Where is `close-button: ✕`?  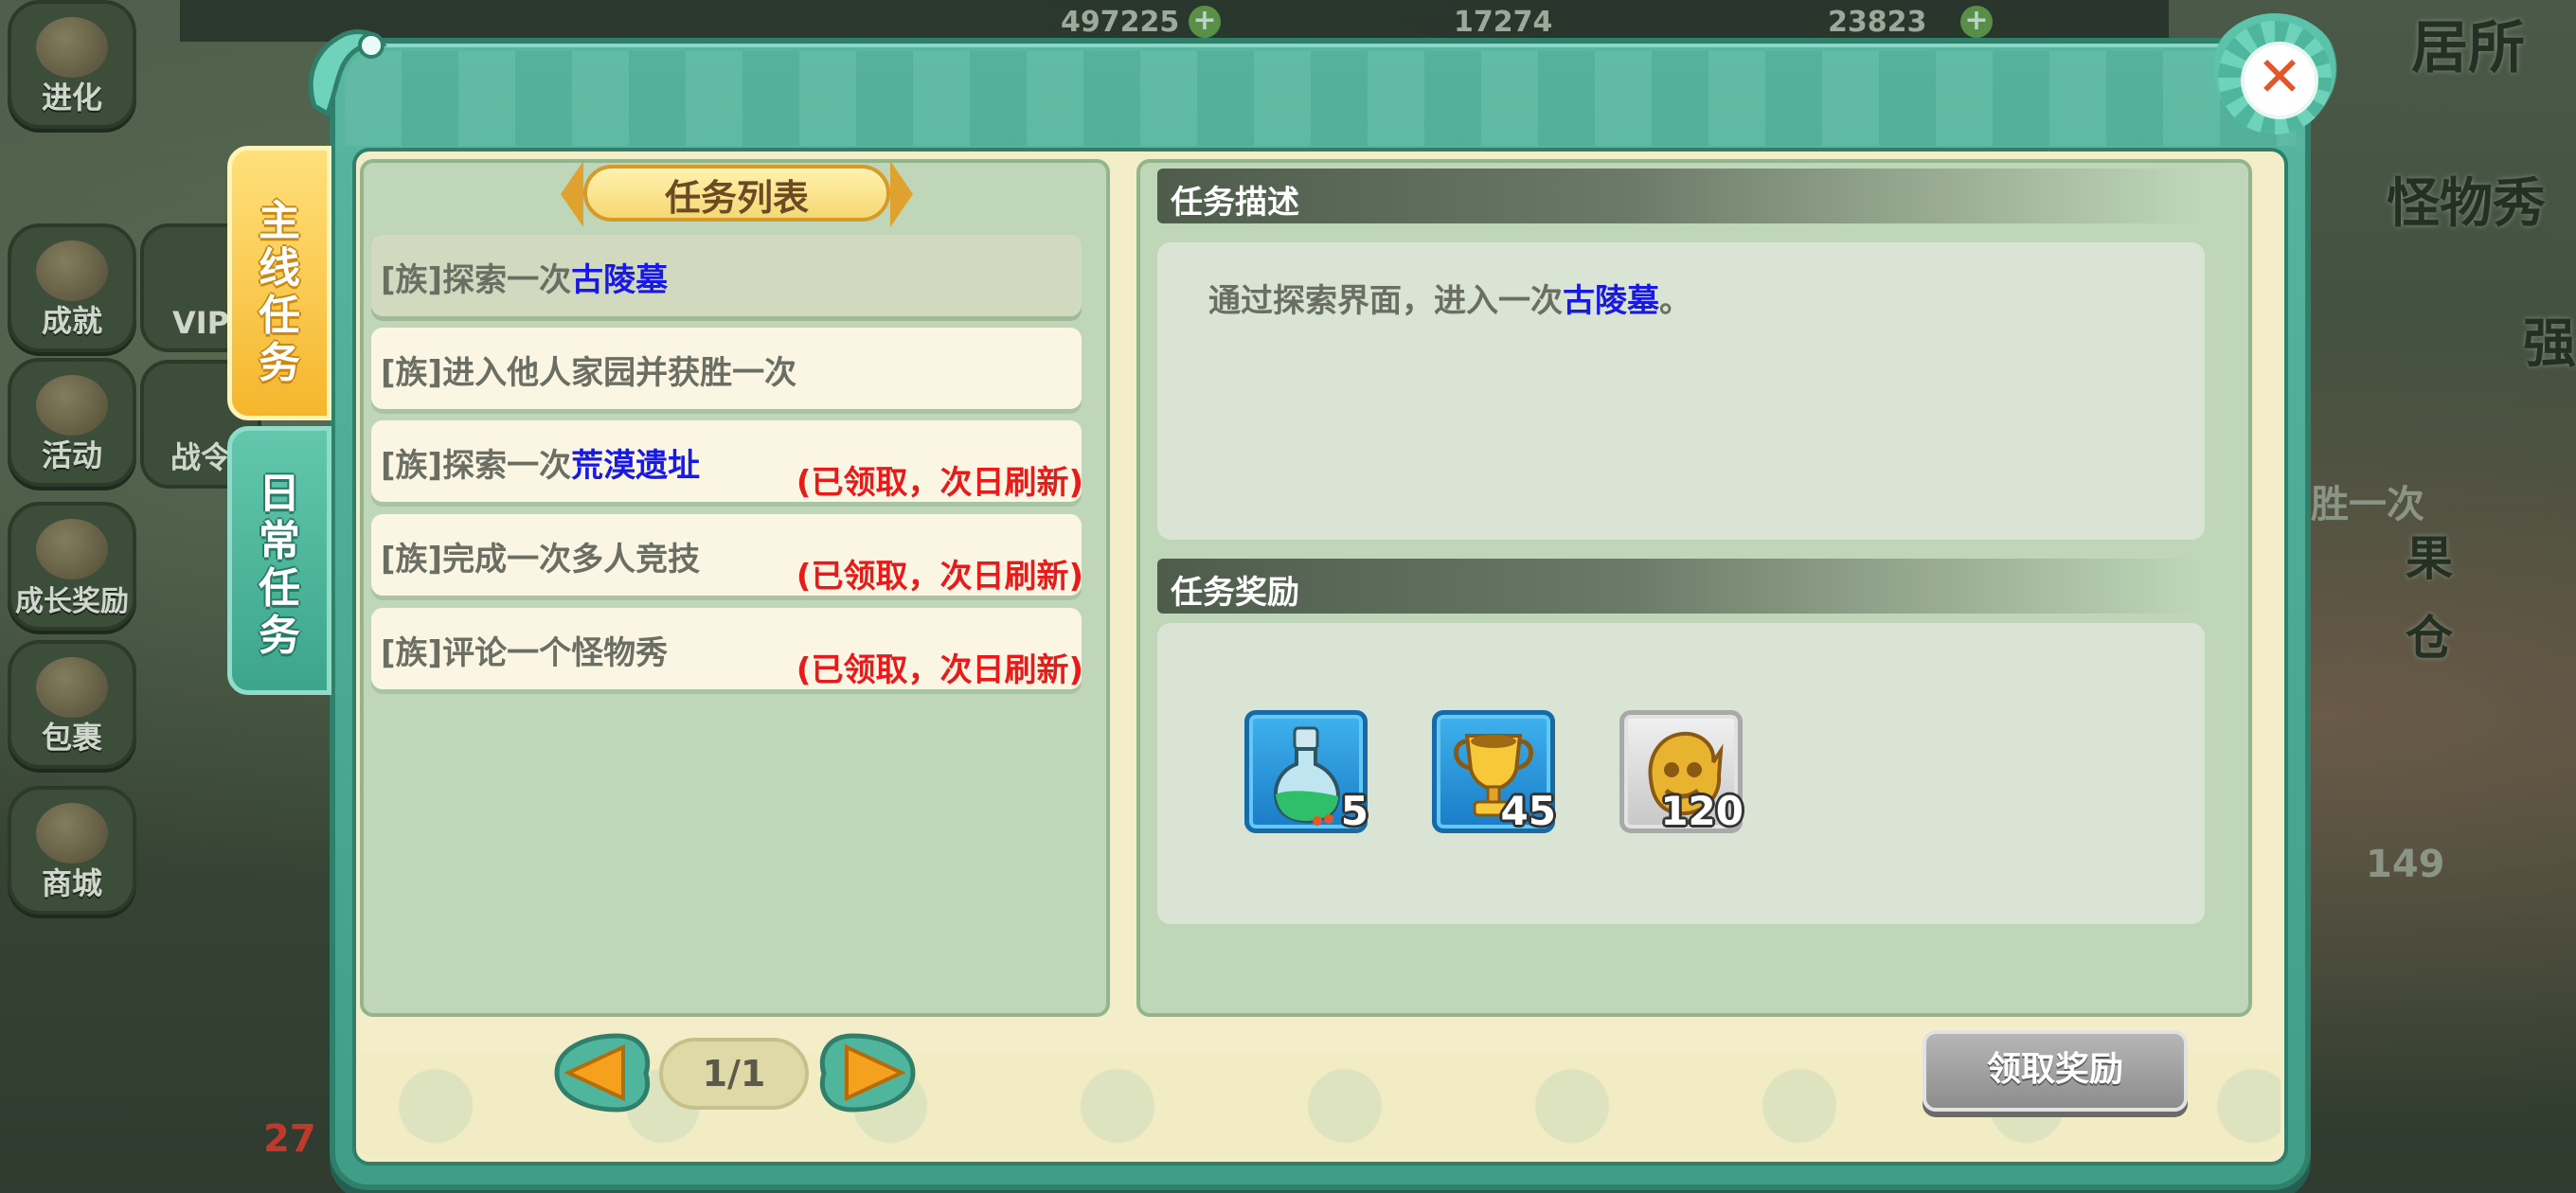 close-button: ✕ is located at coordinates (2275, 74).